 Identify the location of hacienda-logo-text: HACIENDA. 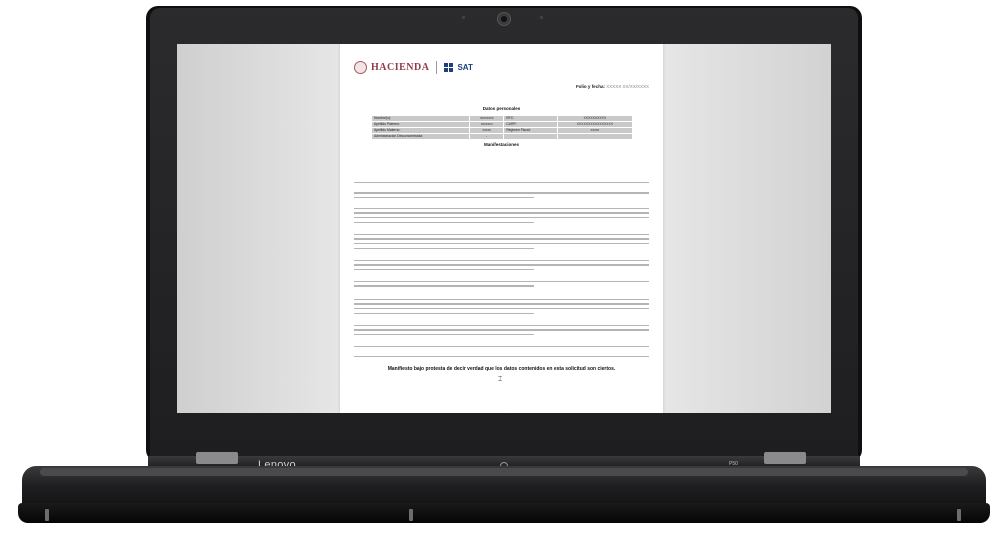
(400, 67).